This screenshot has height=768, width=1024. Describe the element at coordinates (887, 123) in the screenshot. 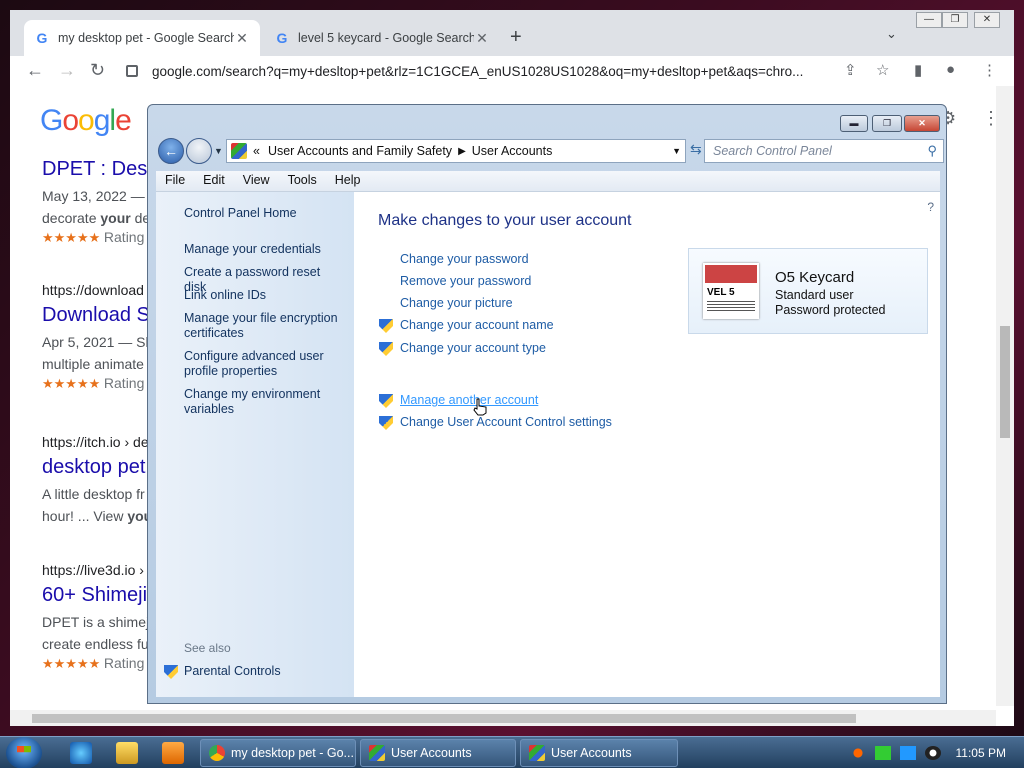

I see `maximize-button: ❐` at that location.